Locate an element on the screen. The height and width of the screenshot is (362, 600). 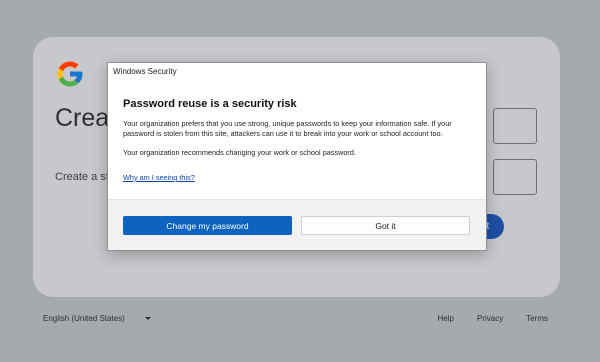
privacy-link: Privacy is located at coordinates (490, 318).